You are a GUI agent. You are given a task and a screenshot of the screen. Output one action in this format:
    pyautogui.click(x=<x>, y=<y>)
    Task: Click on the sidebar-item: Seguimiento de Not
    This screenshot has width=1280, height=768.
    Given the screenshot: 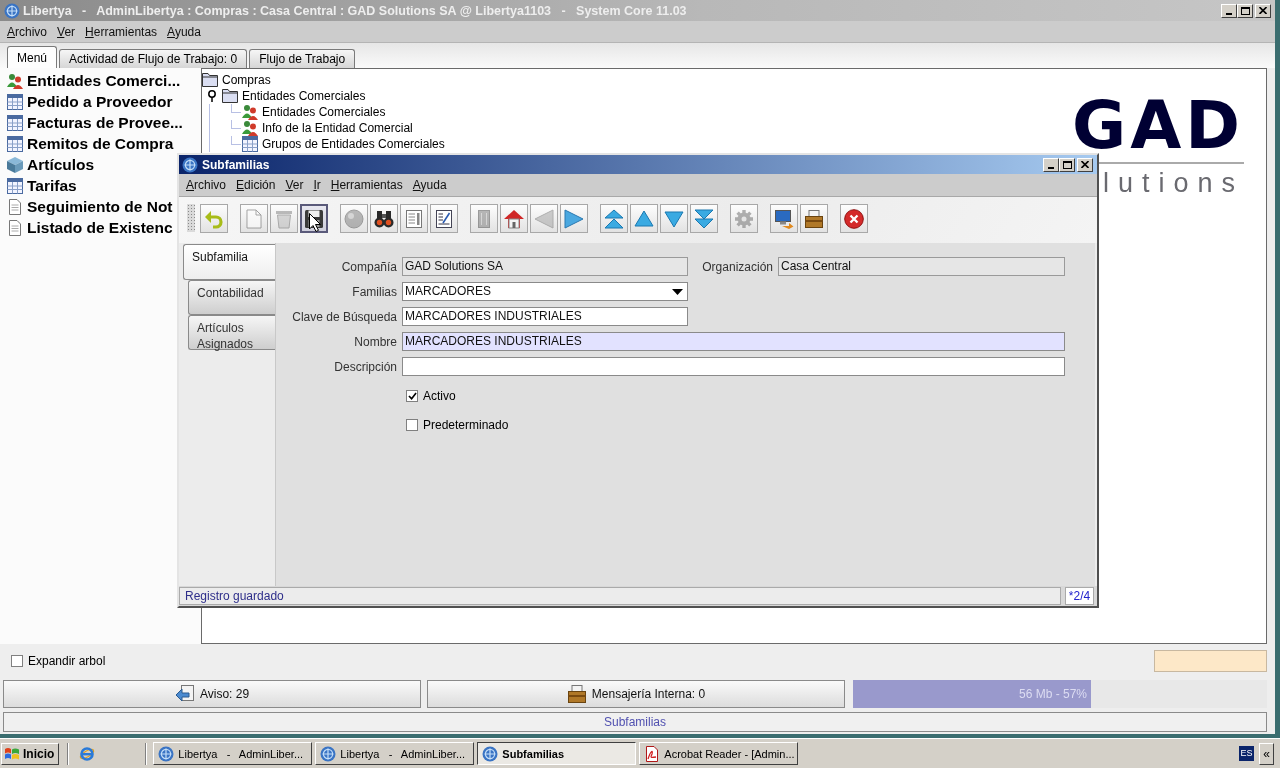 What is the action you would take?
    pyautogui.click(x=90, y=206)
    